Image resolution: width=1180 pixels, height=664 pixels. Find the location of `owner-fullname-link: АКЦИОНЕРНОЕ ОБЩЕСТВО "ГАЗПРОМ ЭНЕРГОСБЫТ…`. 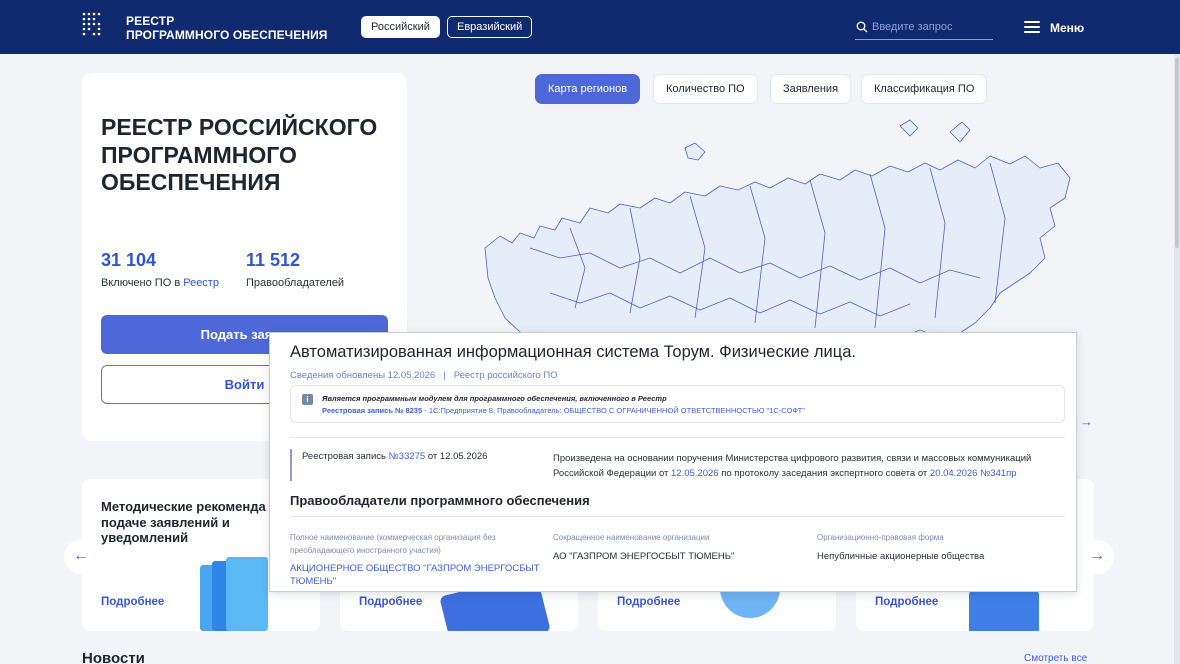

owner-fullname-link: АКЦИОНЕРНОЕ ОБЩЕСТВО "ГАЗПРОМ ЭНЕРГОСБЫТ… is located at coordinates (420, 575).